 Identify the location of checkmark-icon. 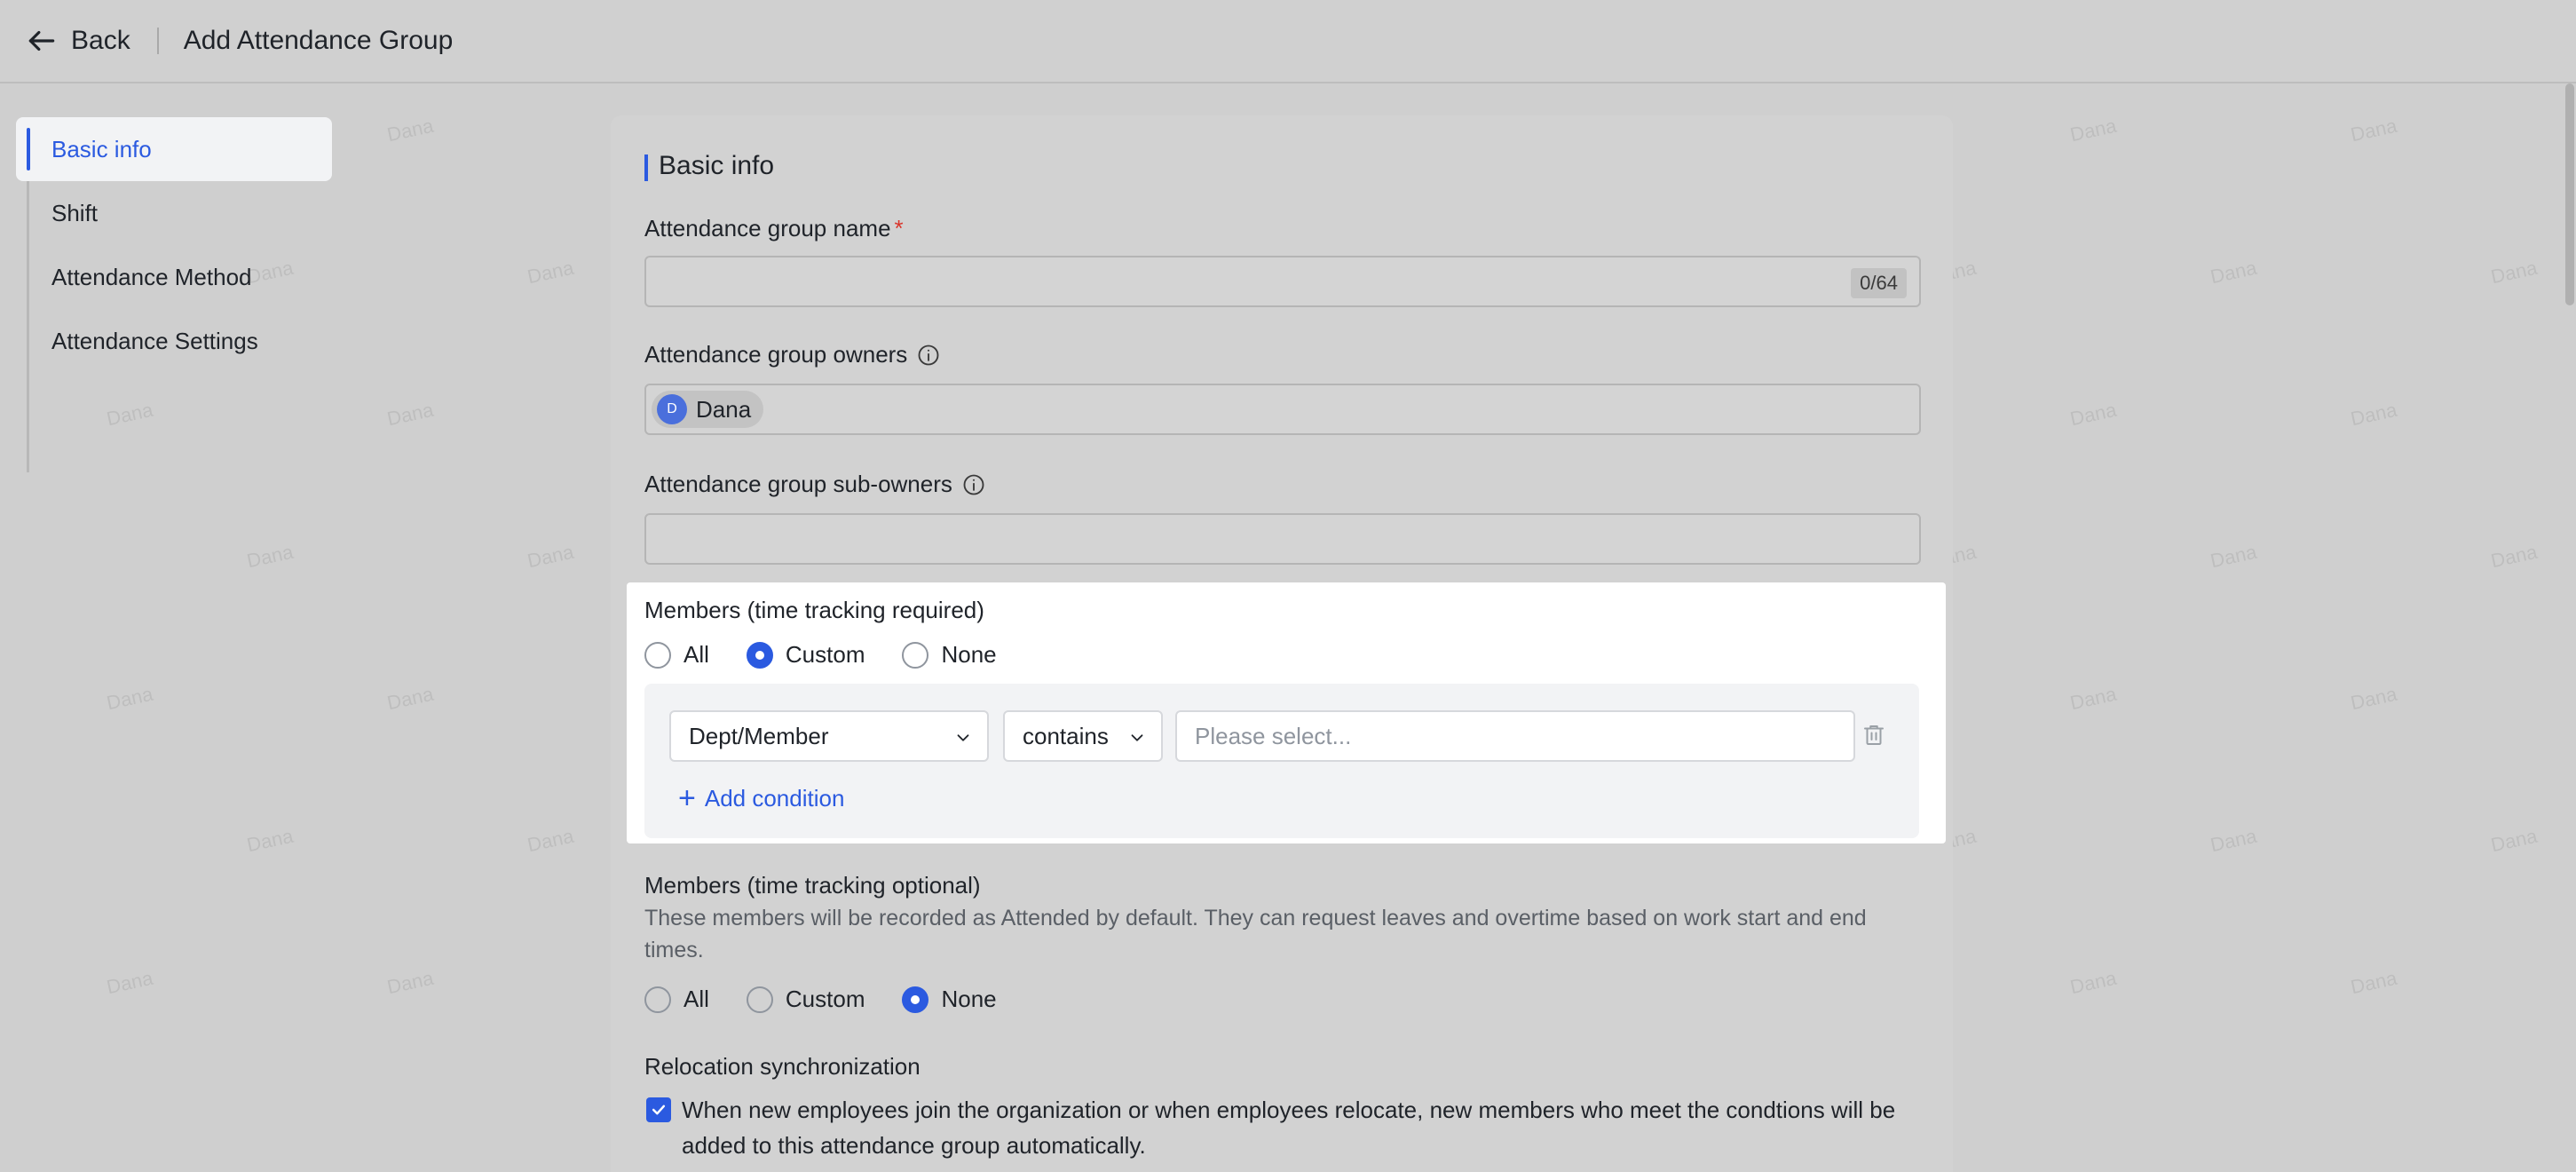
(659, 1110).